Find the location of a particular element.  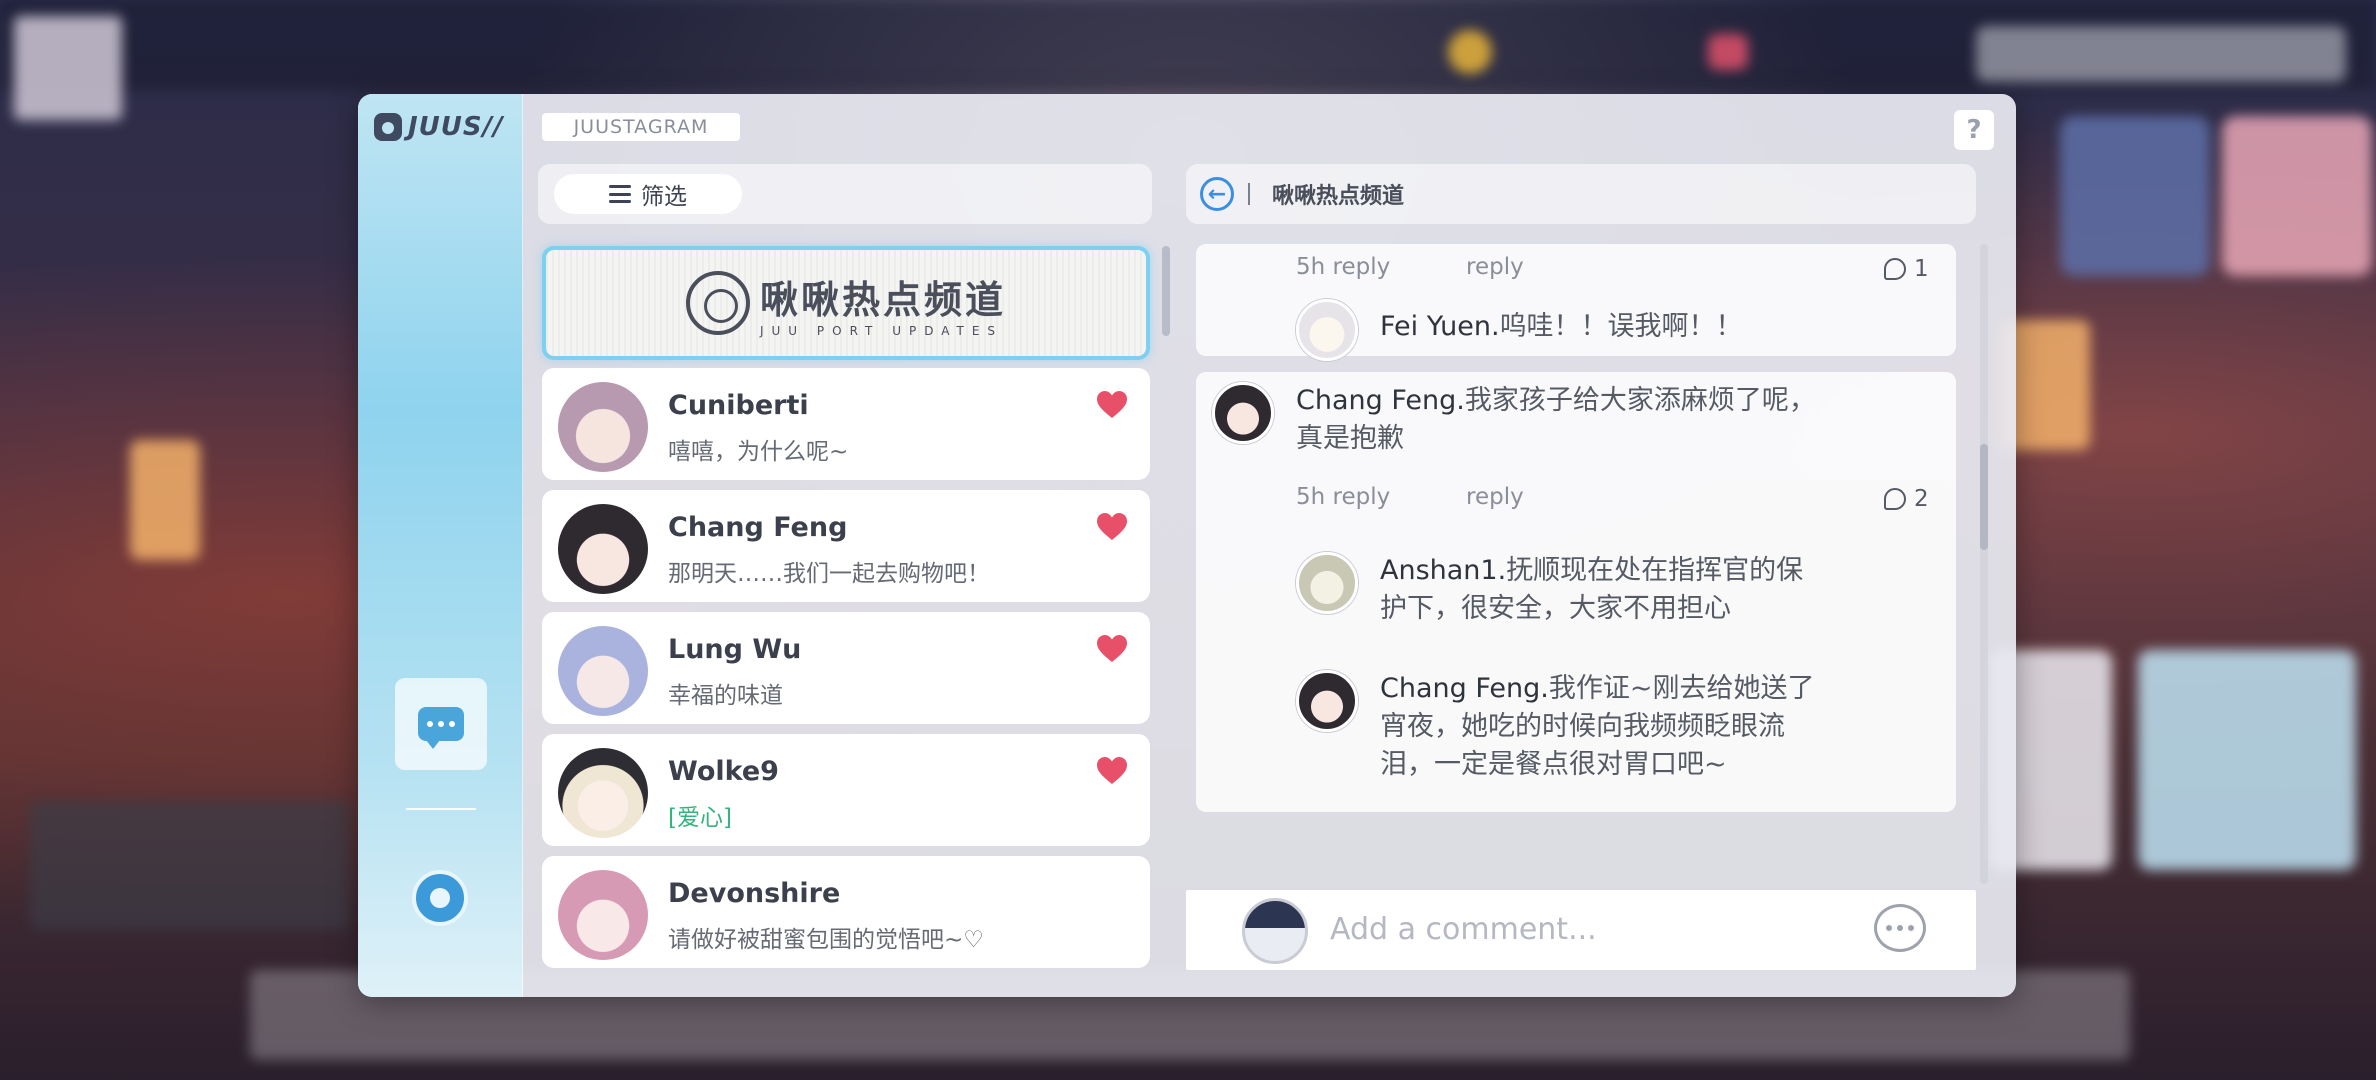

sidebar-divider is located at coordinates (441, 809).